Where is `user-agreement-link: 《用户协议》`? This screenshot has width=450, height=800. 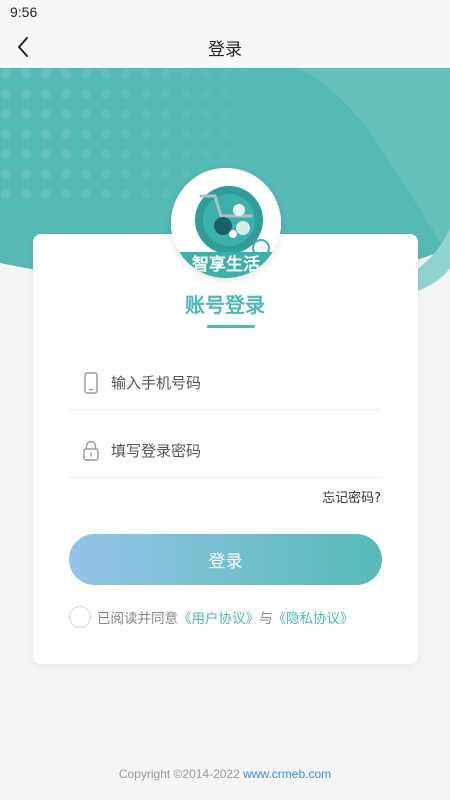
user-agreement-link: 《用户协议》 is located at coordinates (218, 617).